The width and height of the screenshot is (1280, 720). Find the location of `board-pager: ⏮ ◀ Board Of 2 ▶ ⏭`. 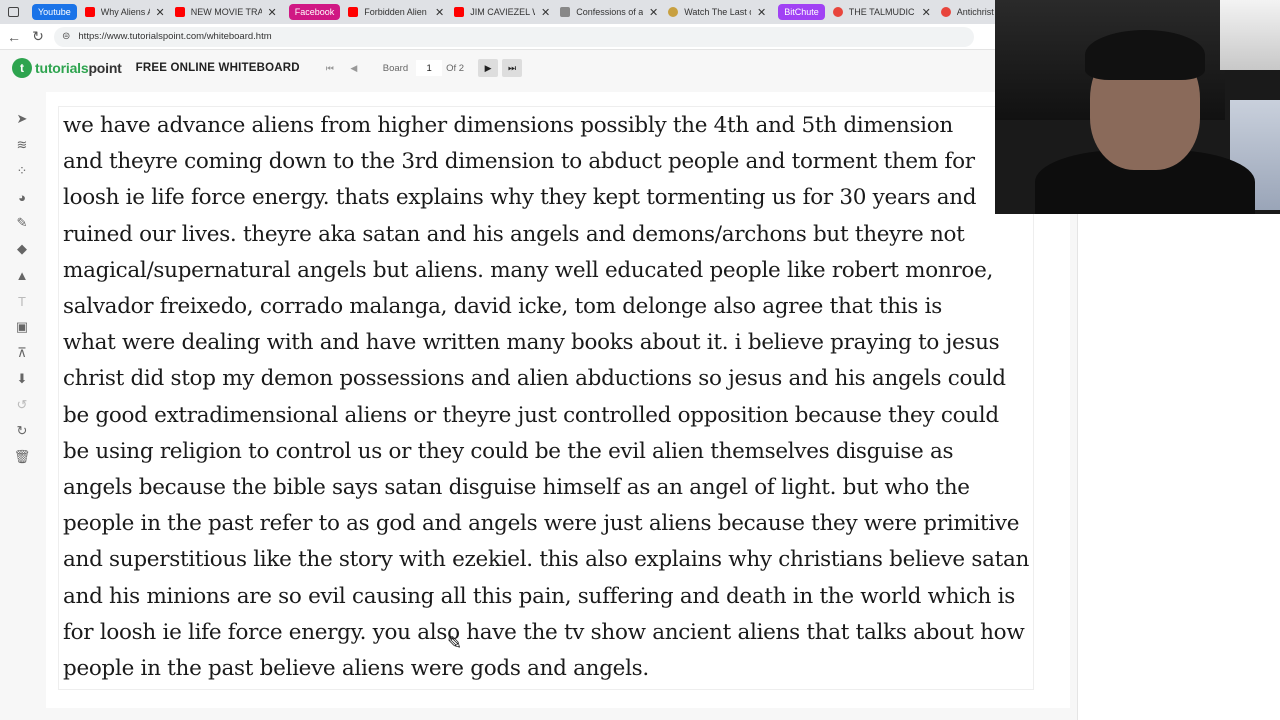

board-pager: ⏮ ◀ Board Of 2 ▶ ⏭ is located at coordinates (423, 68).